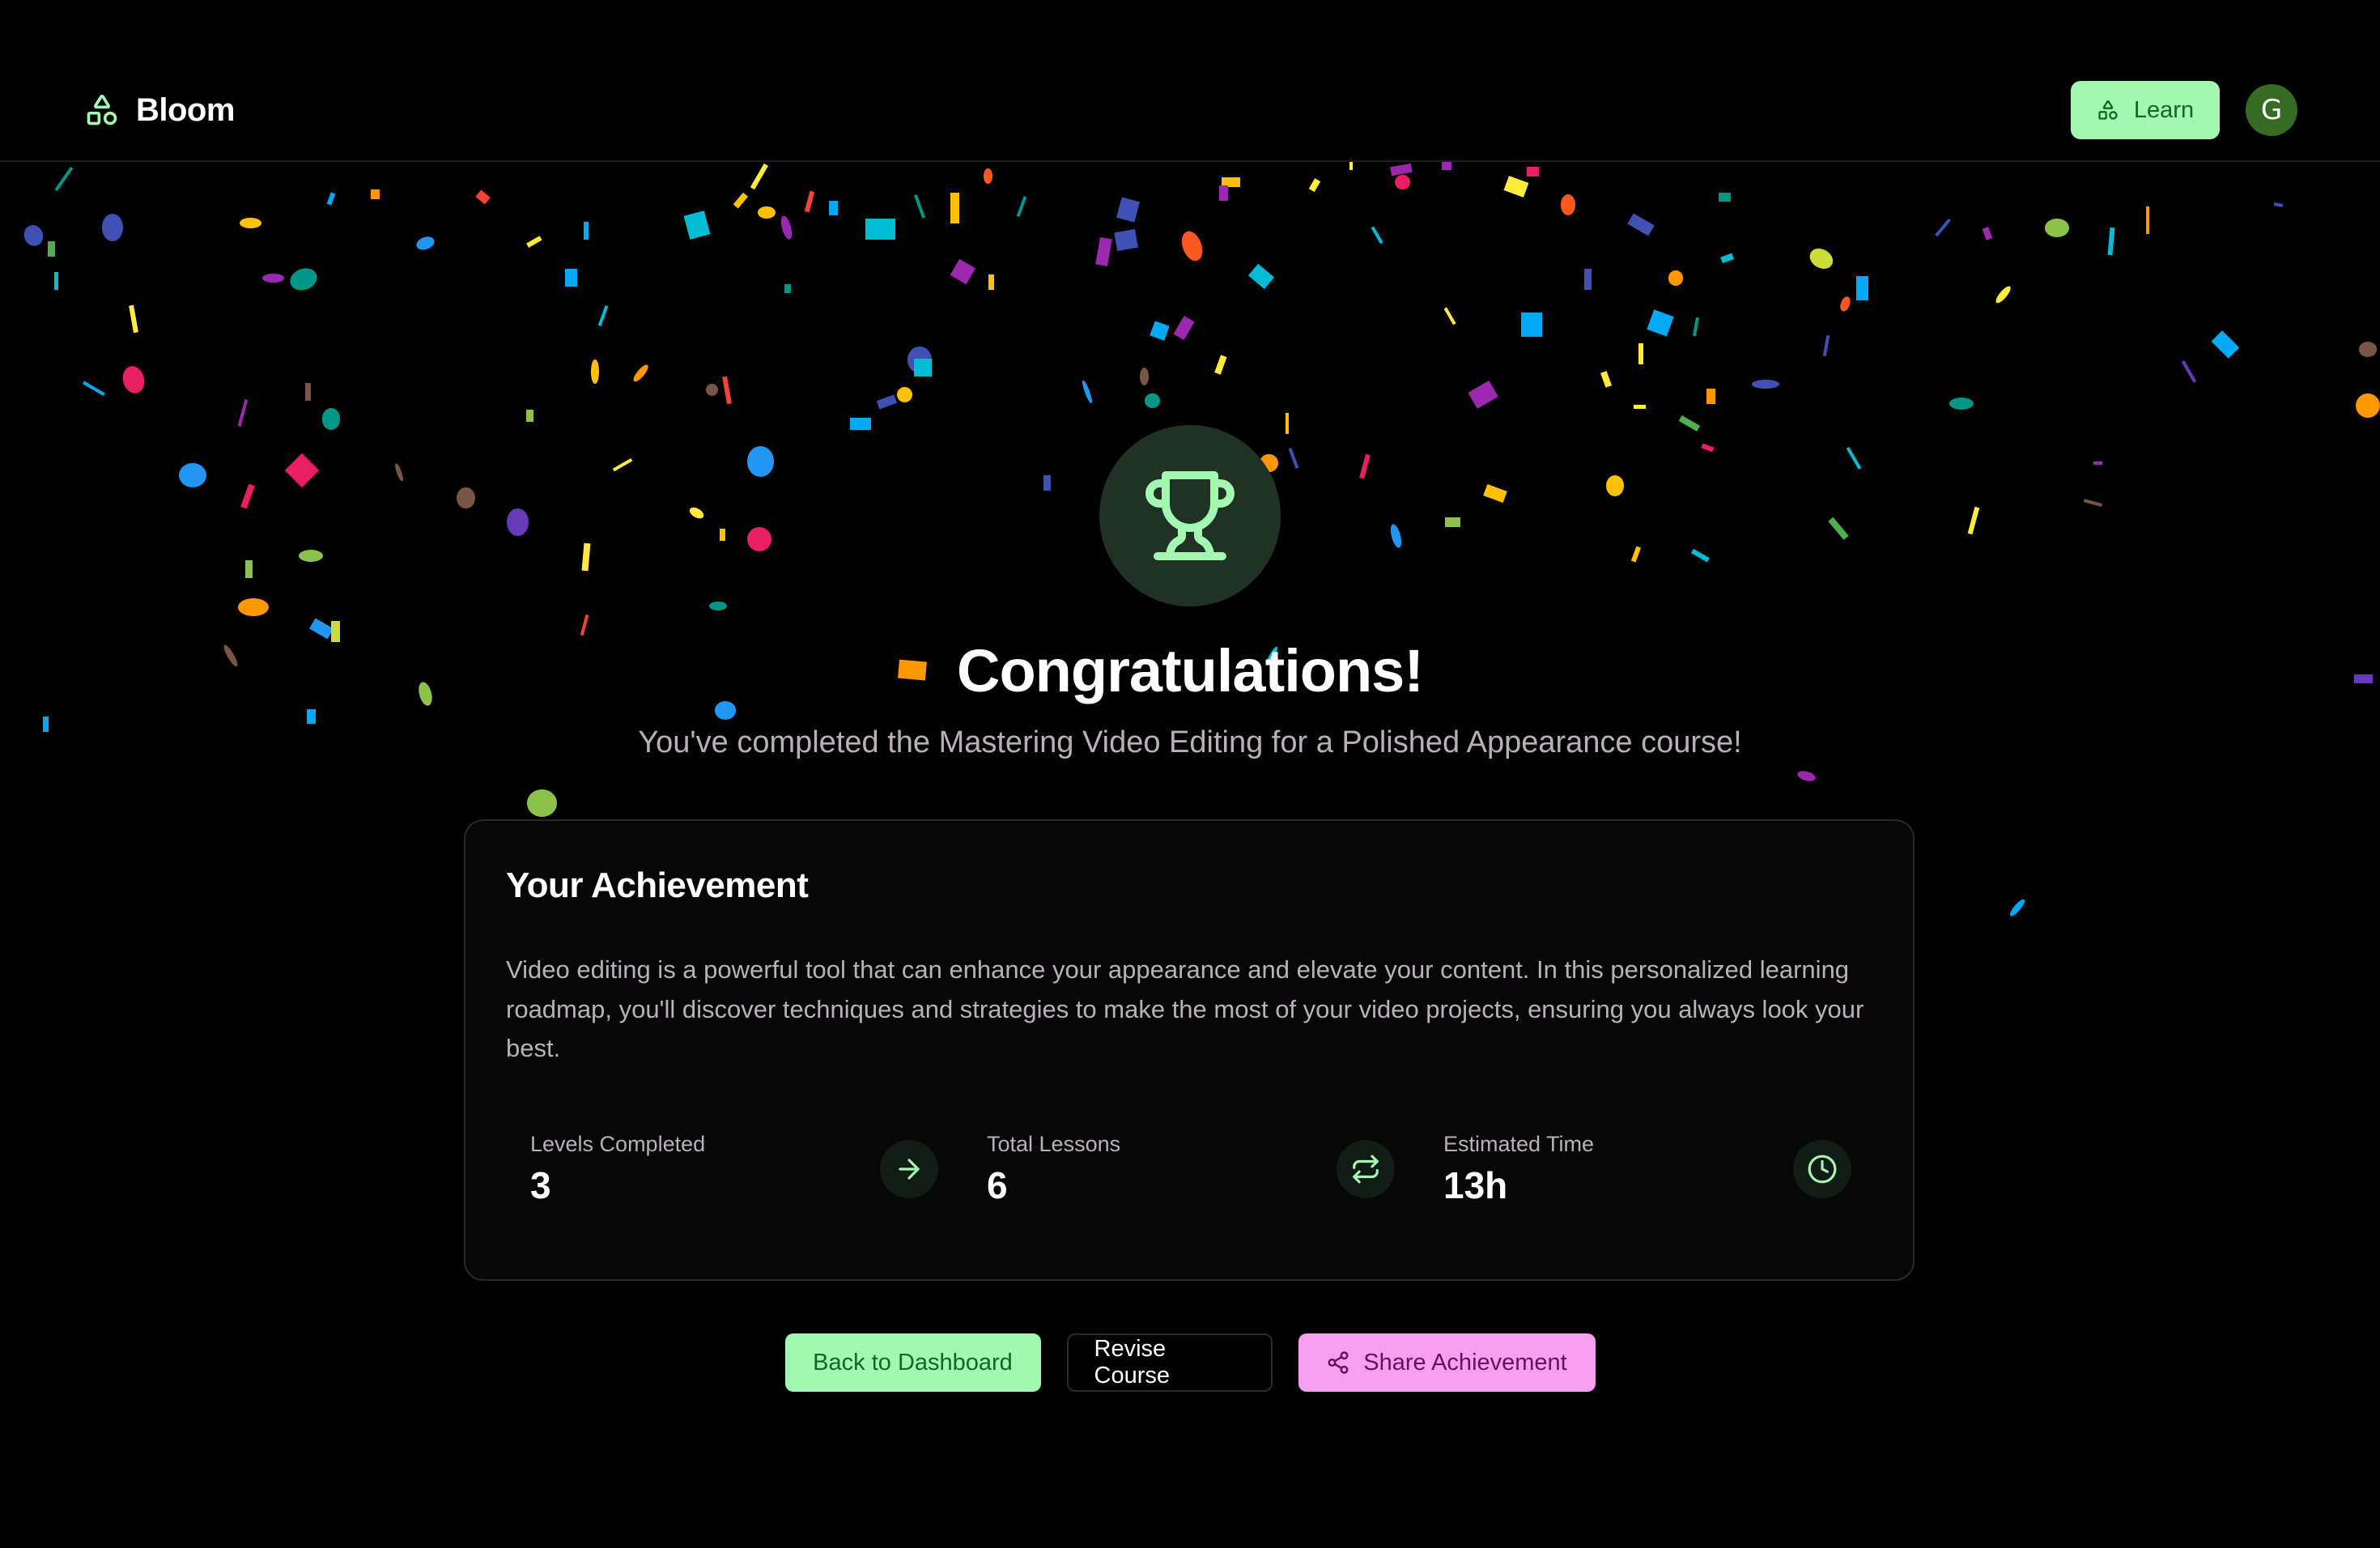 This screenshot has width=2380, height=1548. Describe the element at coordinates (541, 1185) in the screenshot. I see `stat-value: 3` at that location.